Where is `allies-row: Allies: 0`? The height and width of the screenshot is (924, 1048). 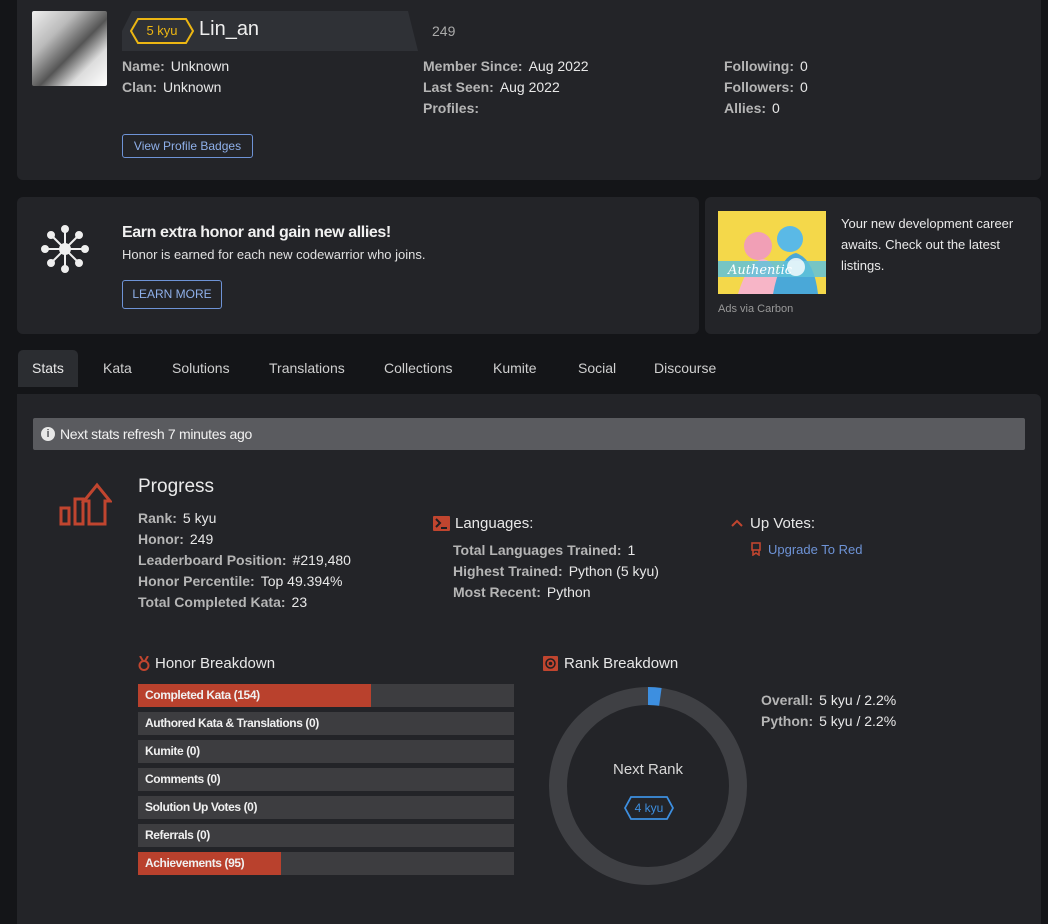
allies-row: Allies: 0 is located at coordinates (752, 108).